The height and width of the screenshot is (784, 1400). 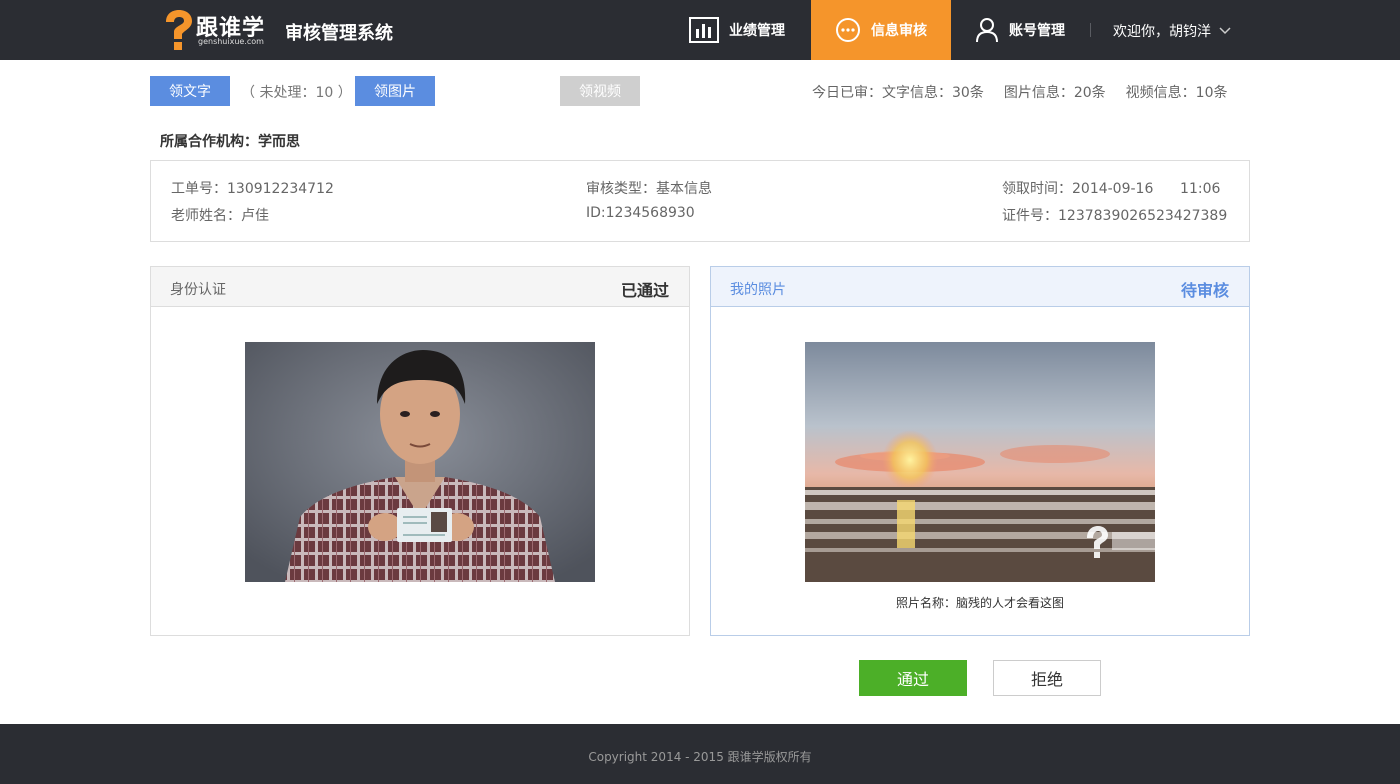 What do you see at coordinates (640, 213) in the screenshot?
I see `teacher-id: ID:1234568930` at bounding box center [640, 213].